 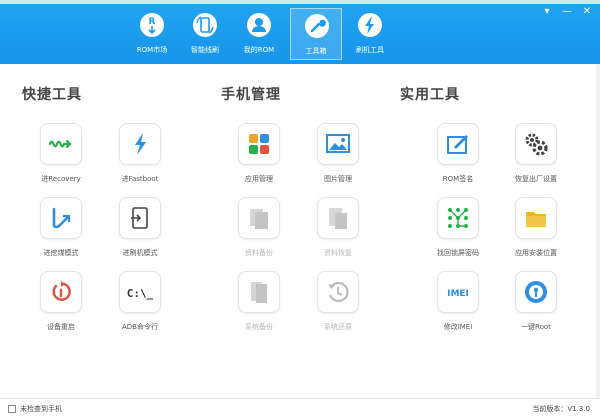 I want to click on device-status-text: 未检查到手机, so click(x=41, y=409).